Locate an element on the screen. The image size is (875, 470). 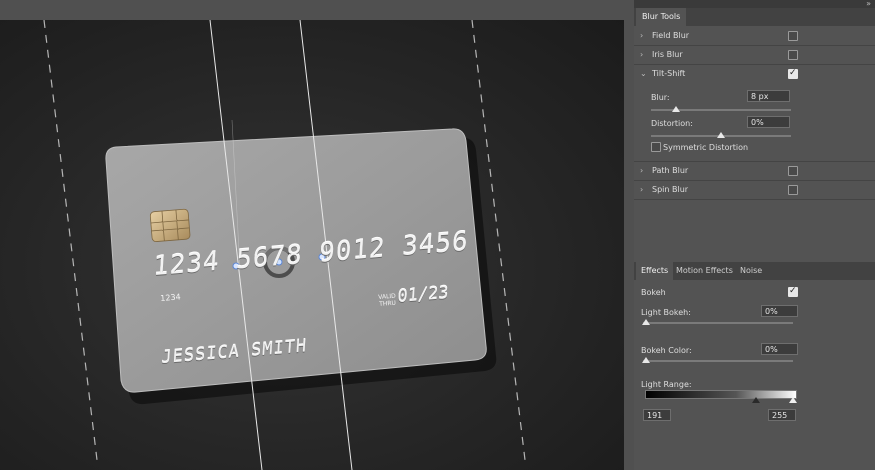
blur-tool-field-blur: › Field Blur is located at coordinates (754, 36).